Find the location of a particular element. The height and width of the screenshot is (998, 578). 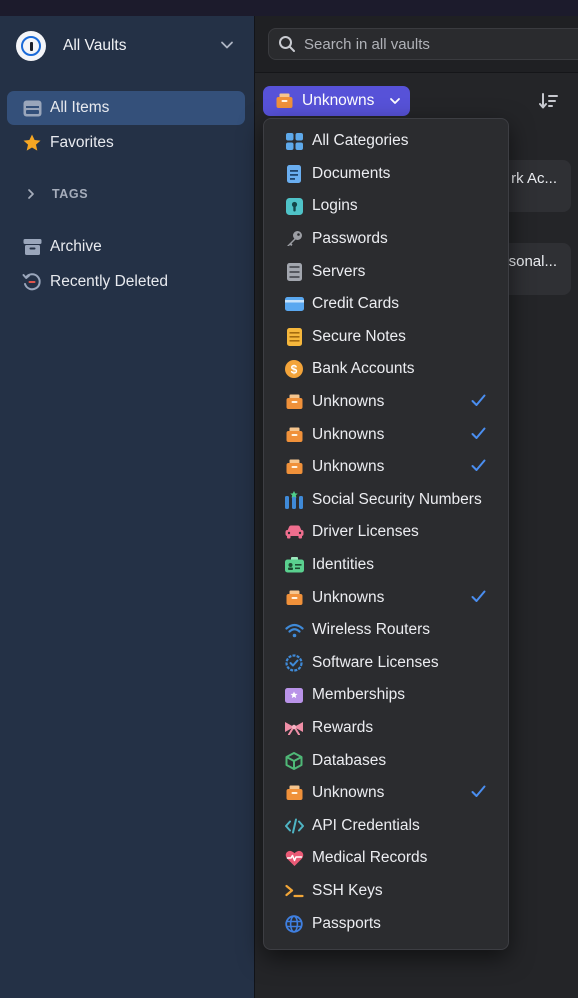

menu-item-memberships: Memberships is located at coordinates (386, 695).